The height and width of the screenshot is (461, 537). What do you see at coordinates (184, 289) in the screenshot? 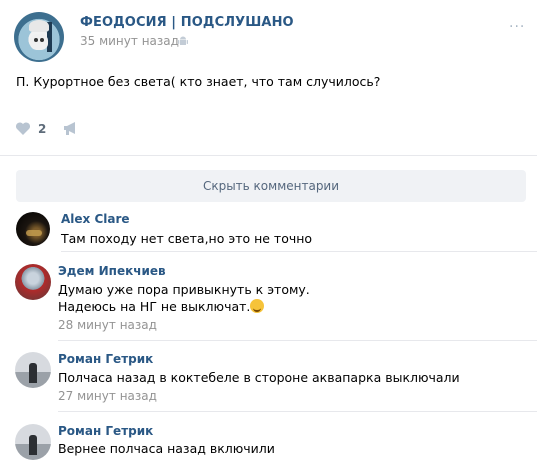
I see `comment-text-line-1: Думаю уже пора привыкнуть к этому.` at bounding box center [184, 289].